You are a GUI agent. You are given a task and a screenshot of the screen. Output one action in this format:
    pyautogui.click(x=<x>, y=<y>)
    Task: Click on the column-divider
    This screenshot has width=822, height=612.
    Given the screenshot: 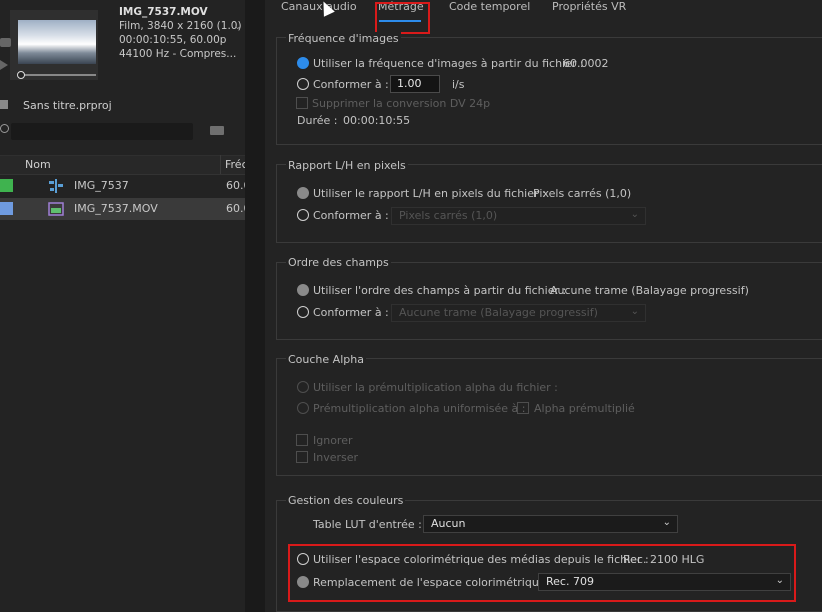 What is the action you would take?
    pyautogui.click(x=220, y=164)
    